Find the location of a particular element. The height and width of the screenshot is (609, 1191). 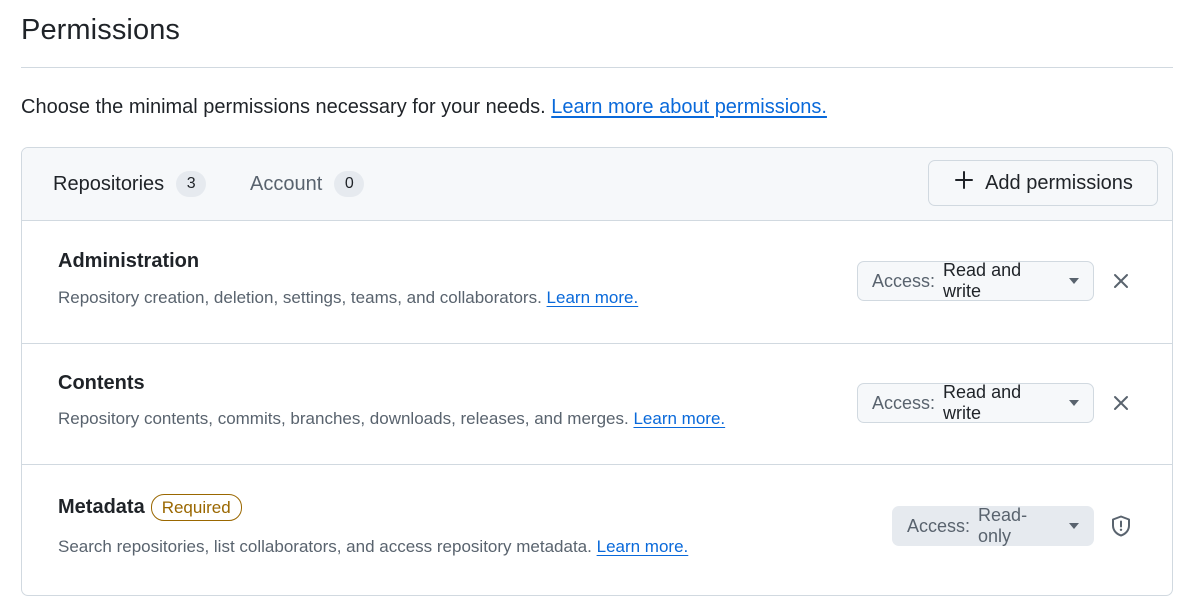

page-title: Permissions is located at coordinates (101, 30).